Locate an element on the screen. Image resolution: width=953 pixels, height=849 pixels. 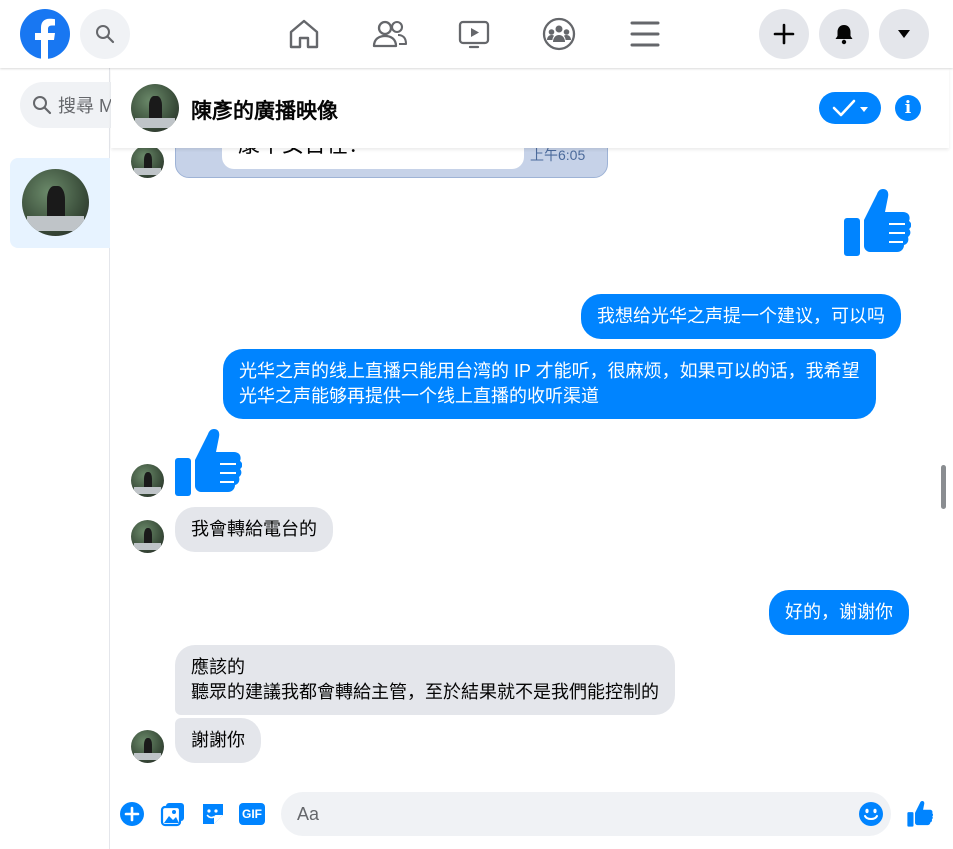
nav-watch is located at coordinates (474, 34).